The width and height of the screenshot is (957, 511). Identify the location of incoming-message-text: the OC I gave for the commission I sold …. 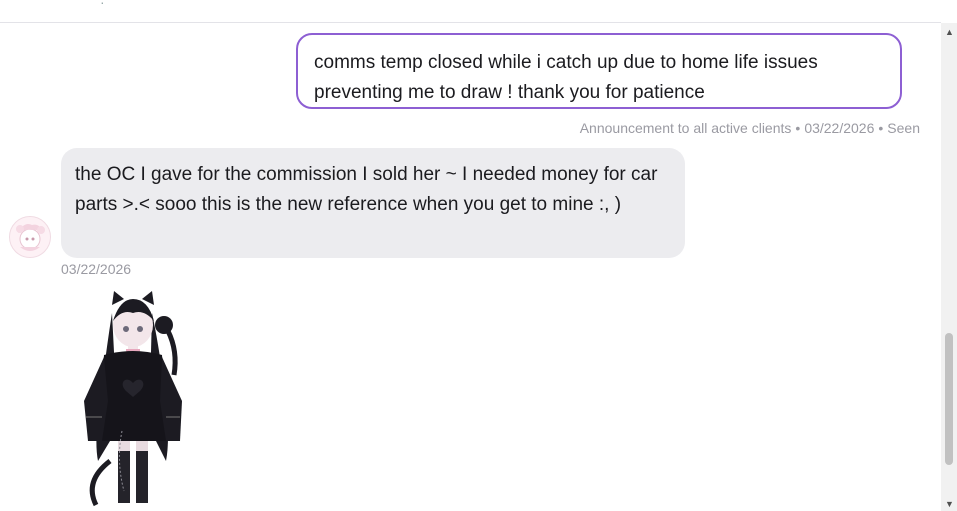
(366, 189).